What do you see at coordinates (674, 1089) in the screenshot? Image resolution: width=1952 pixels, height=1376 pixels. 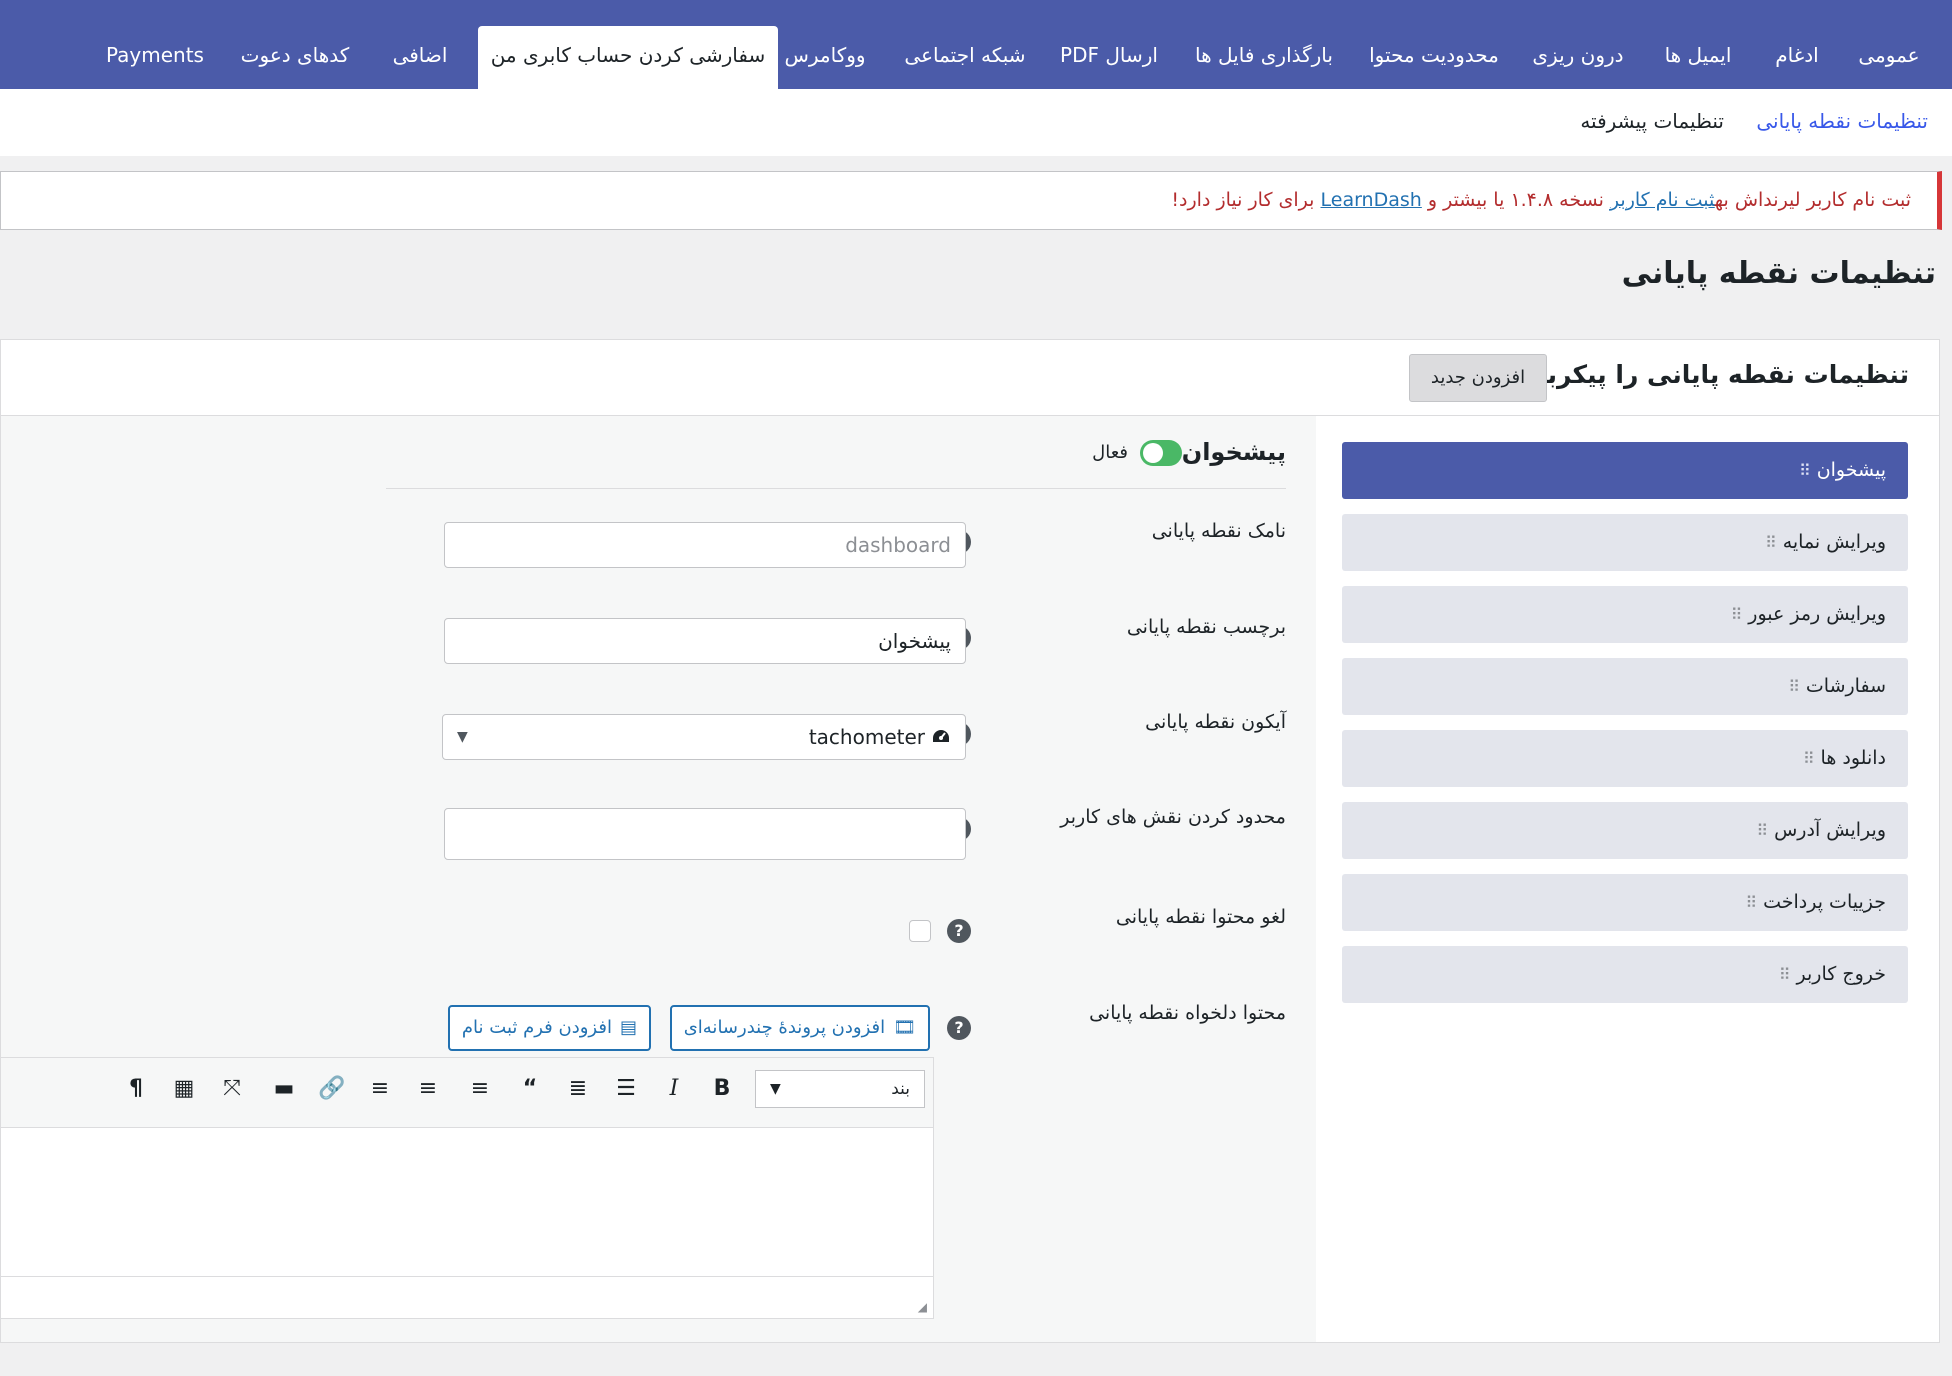 I see `italic-icon: I` at bounding box center [674, 1089].